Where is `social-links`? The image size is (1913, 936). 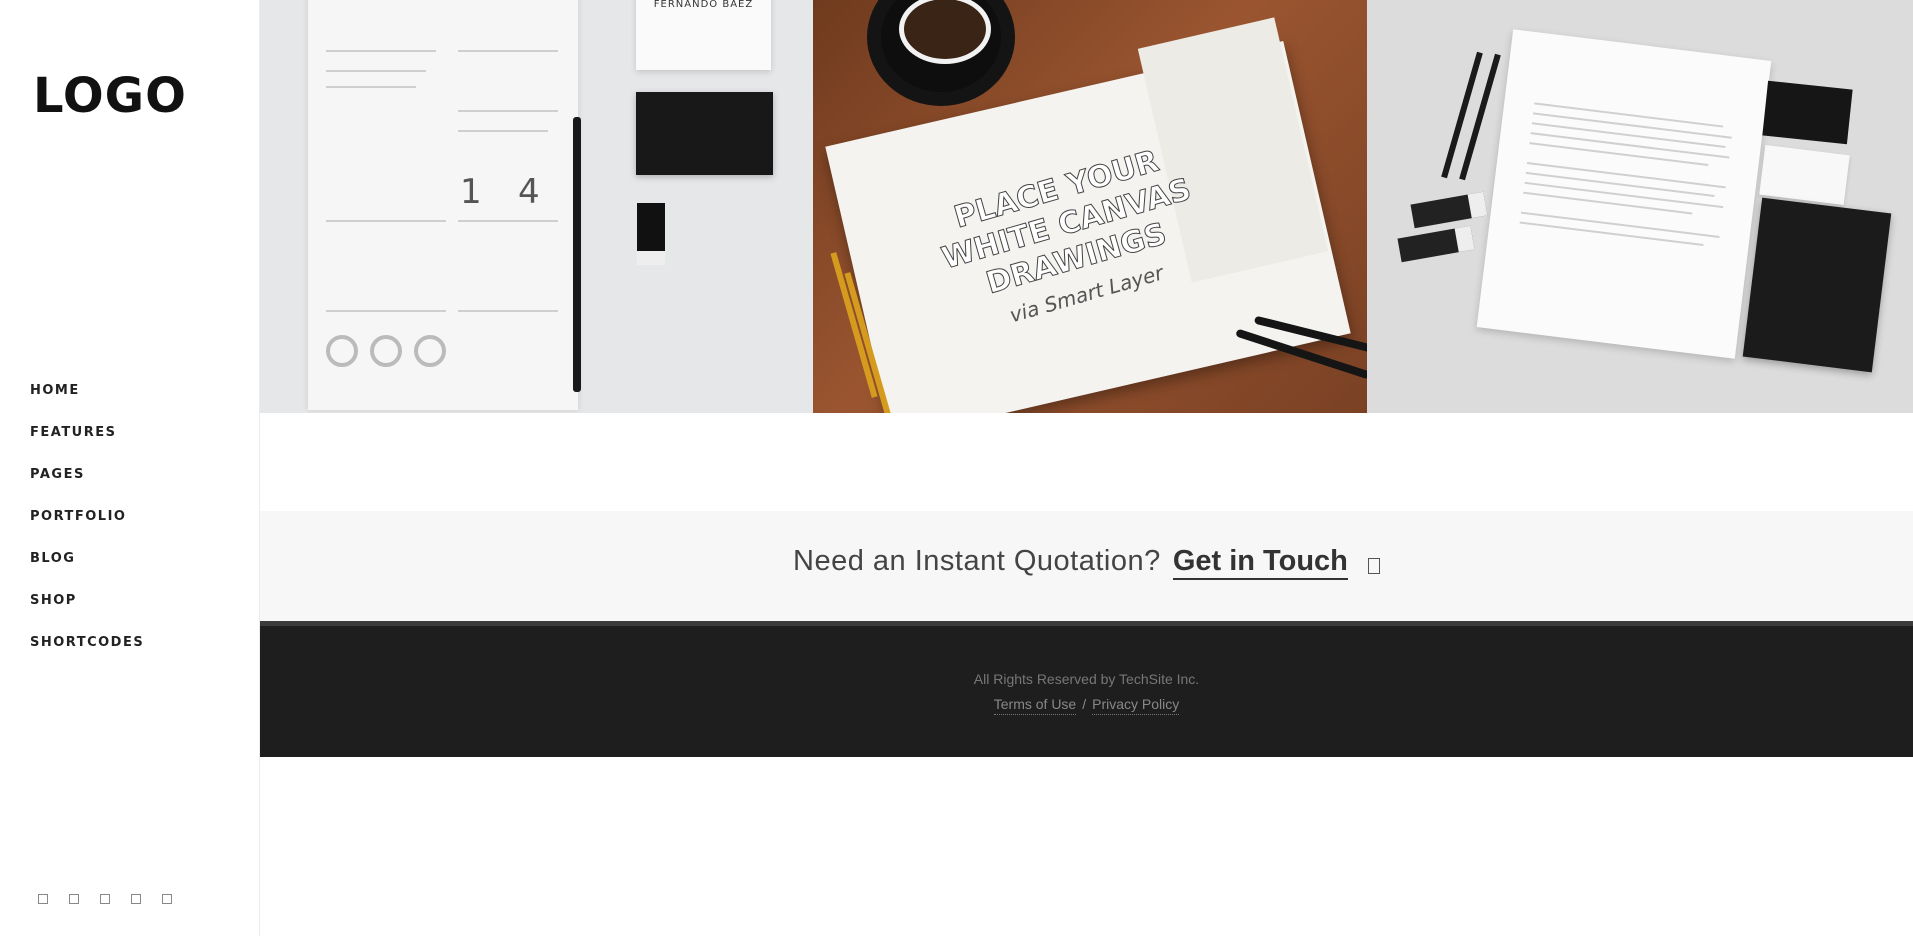
social-links is located at coordinates (105, 899).